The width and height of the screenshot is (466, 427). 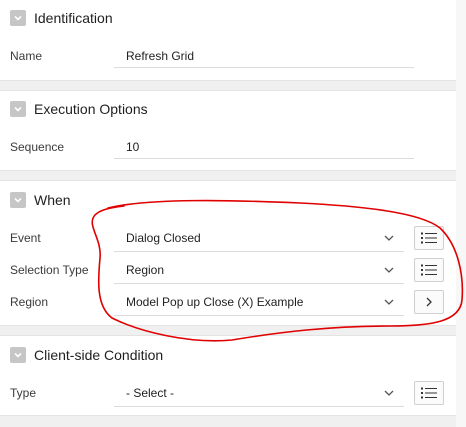 I want to click on scrollbar-track, so click(x=461, y=213).